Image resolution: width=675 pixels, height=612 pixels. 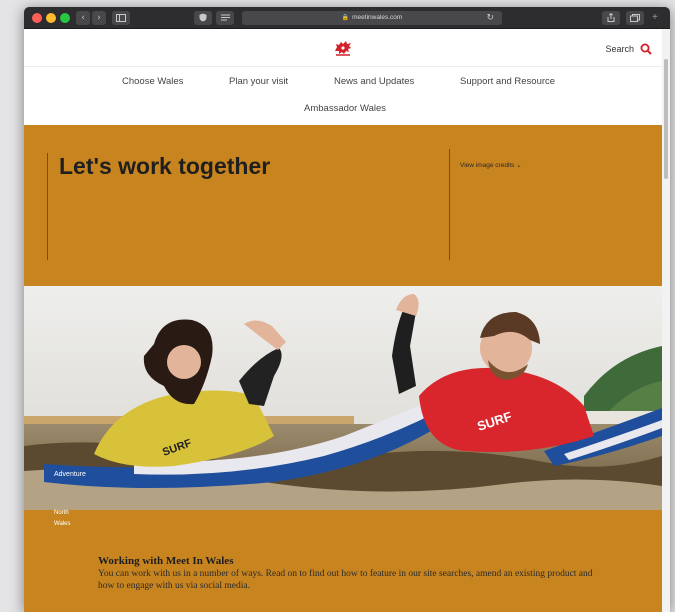 I want to click on lock-icon: 🔒, so click(x=345, y=18).